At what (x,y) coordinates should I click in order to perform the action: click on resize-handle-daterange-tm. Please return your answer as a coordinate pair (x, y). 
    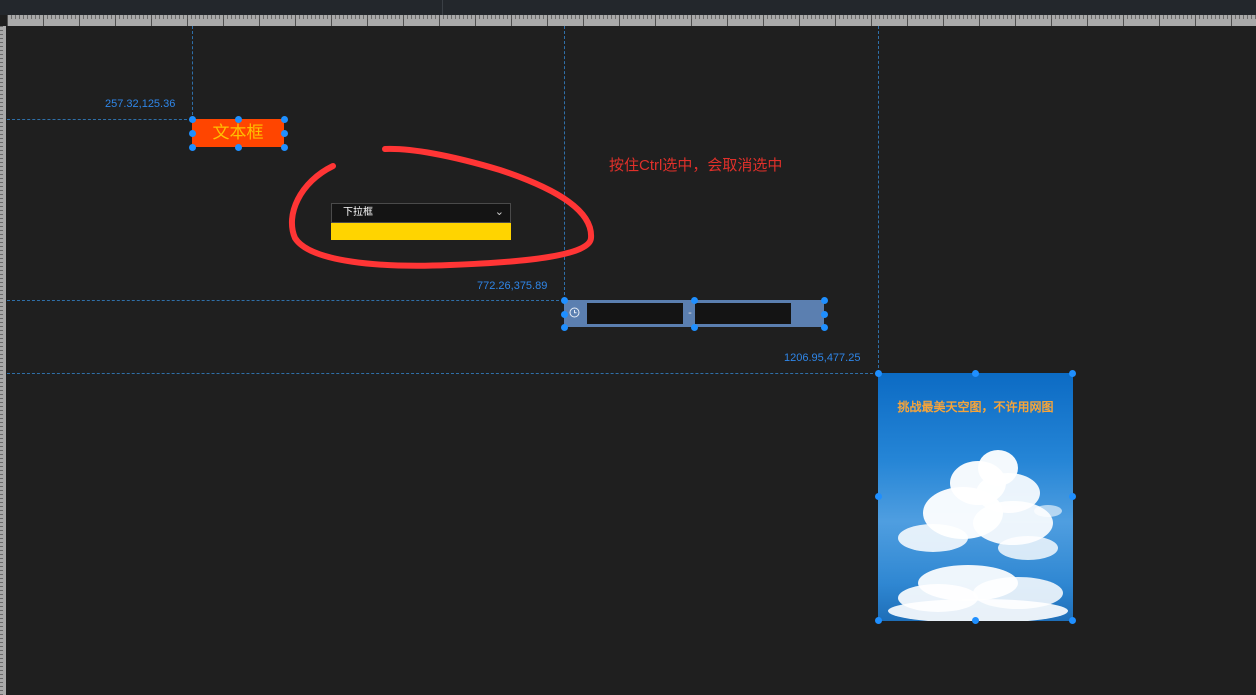
    Looking at the image, I should click on (694, 300).